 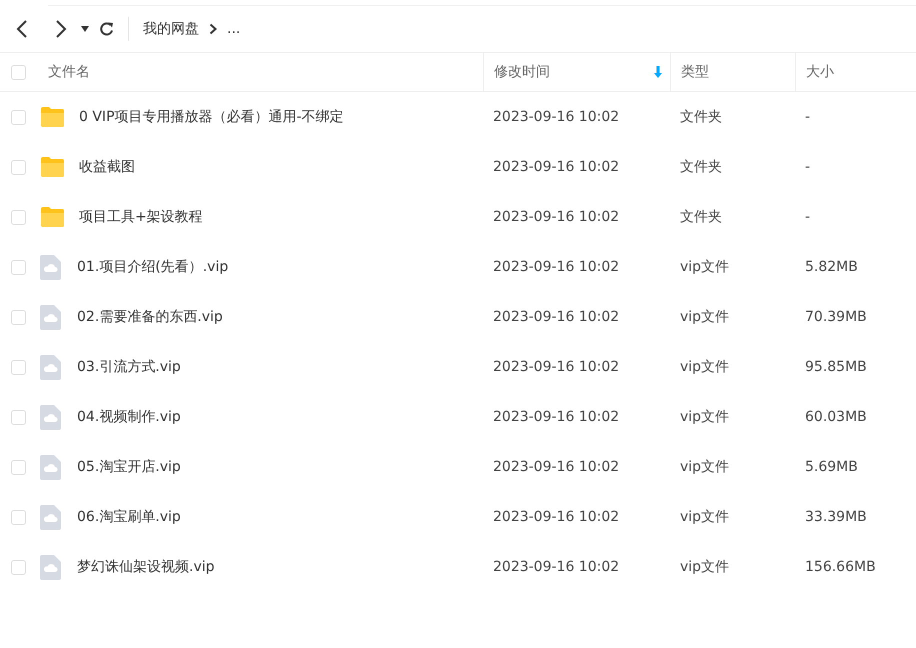 What do you see at coordinates (129, 517) in the screenshot?
I see `file-name: 06.淘宝刷单.vip` at bounding box center [129, 517].